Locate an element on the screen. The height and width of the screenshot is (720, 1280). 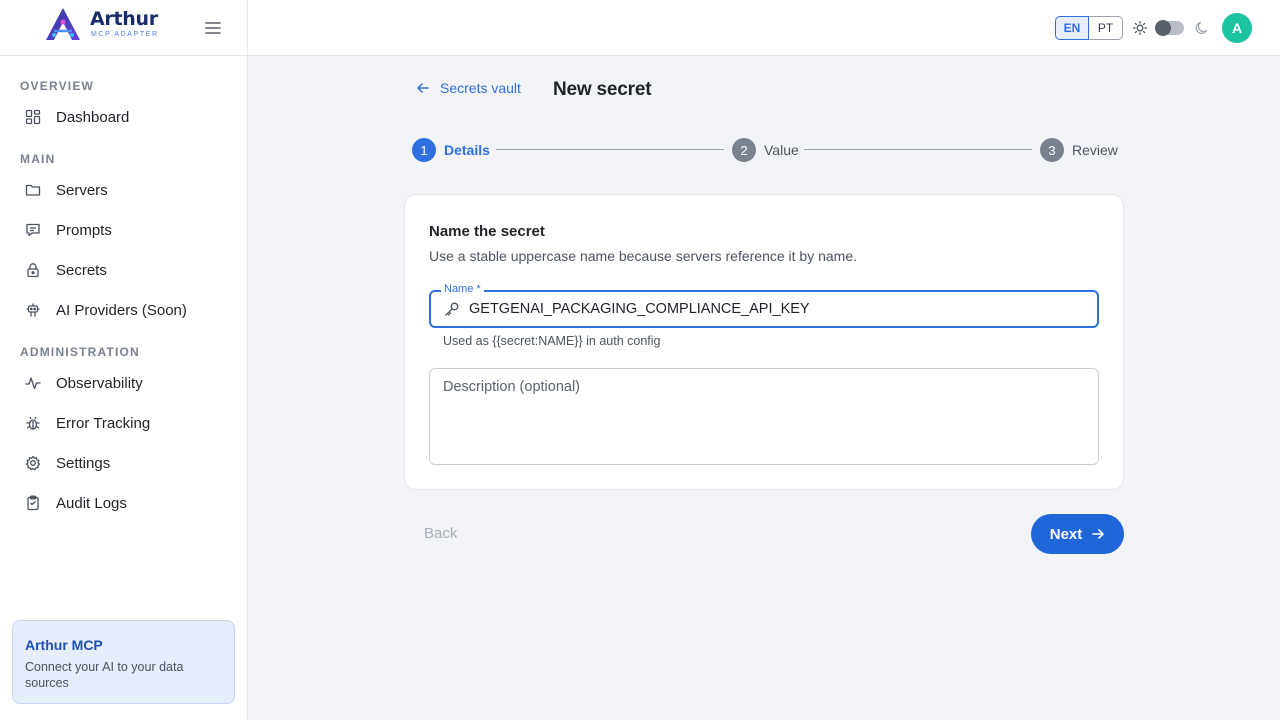
next-button-label: Next is located at coordinates (1066, 534).